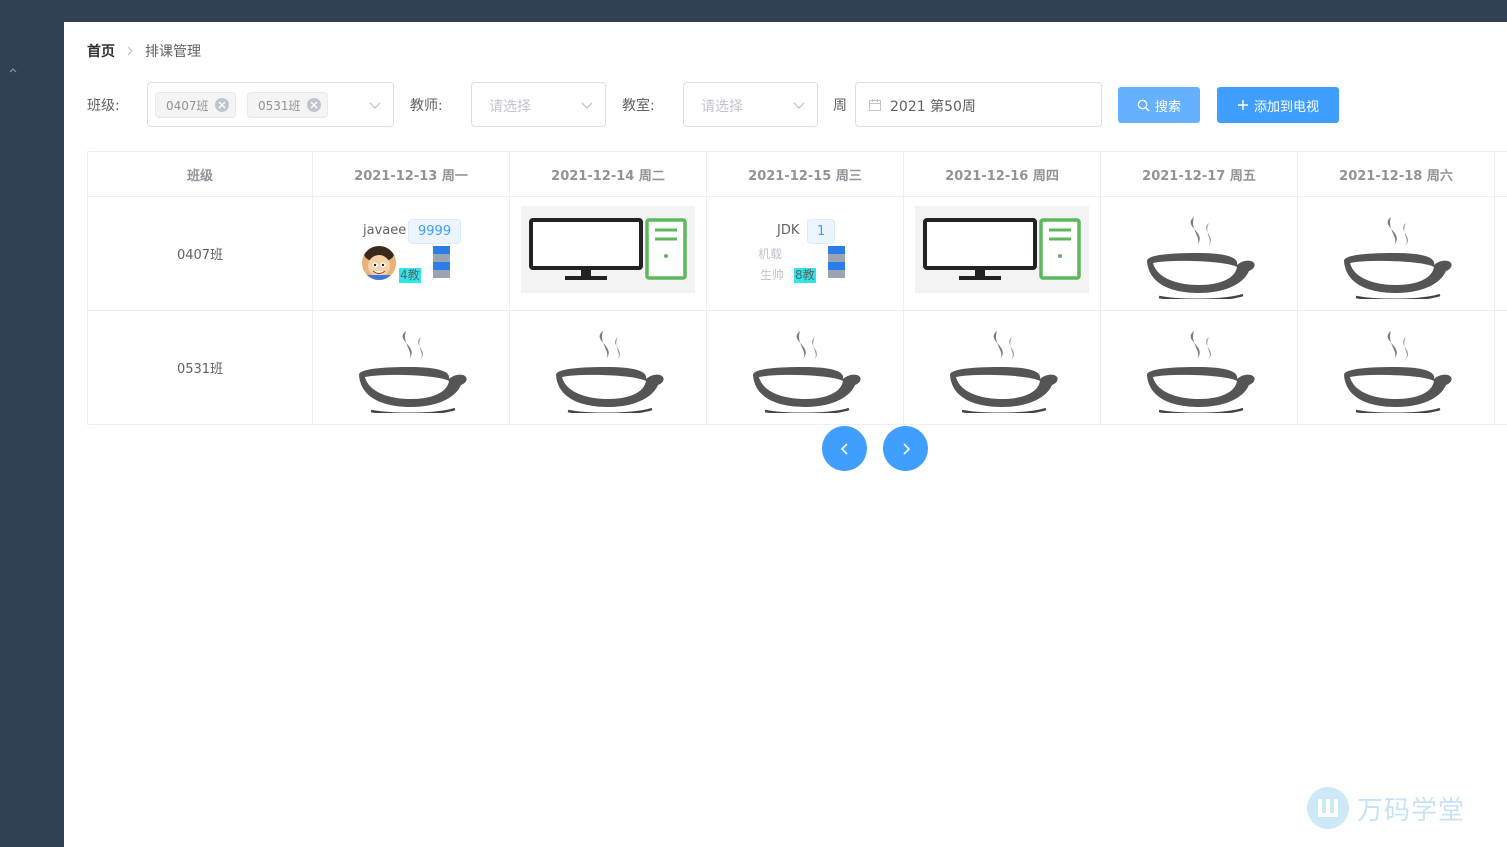 The image size is (1507, 847). I want to click on course-name: javaee, so click(385, 230).